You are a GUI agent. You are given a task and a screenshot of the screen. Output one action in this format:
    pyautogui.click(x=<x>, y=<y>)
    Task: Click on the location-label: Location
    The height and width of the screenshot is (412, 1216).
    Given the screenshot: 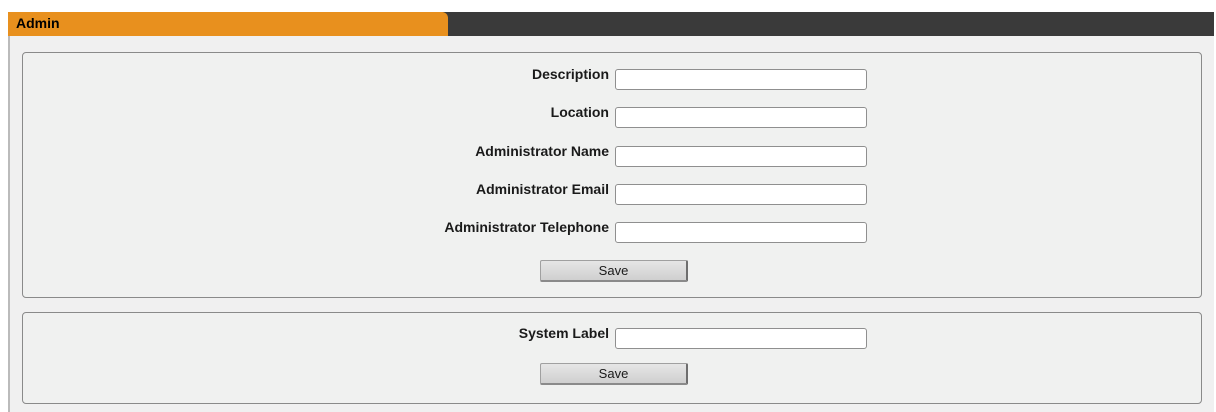 What is the action you would take?
    pyautogui.click(x=579, y=112)
    